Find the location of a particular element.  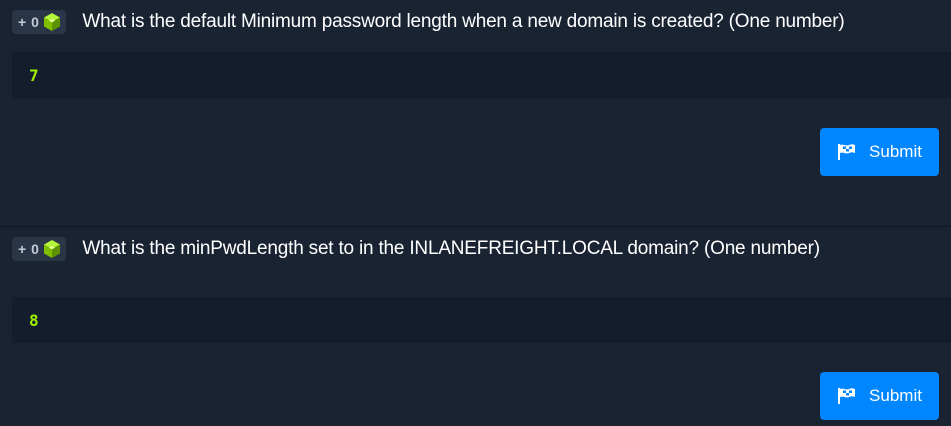

answer-field: 8 is located at coordinates (481, 320).